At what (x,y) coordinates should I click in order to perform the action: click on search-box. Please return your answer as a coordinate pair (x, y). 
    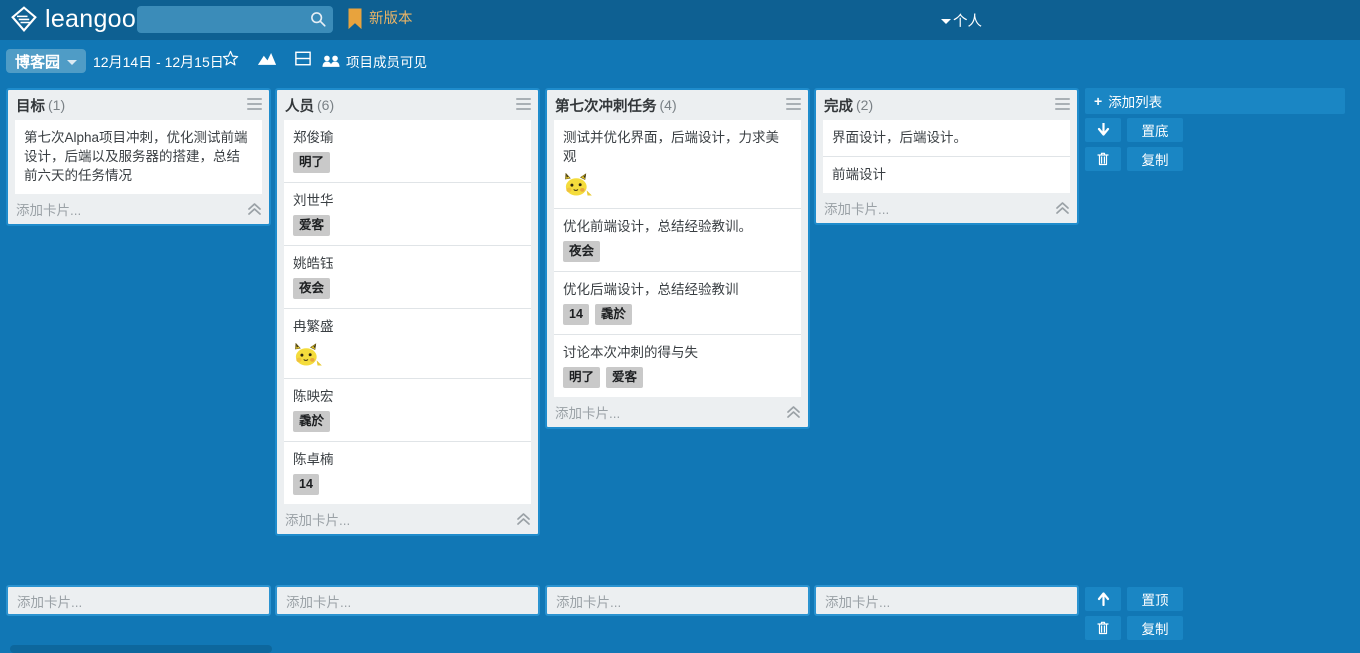
    Looking at the image, I should click on (235, 19).